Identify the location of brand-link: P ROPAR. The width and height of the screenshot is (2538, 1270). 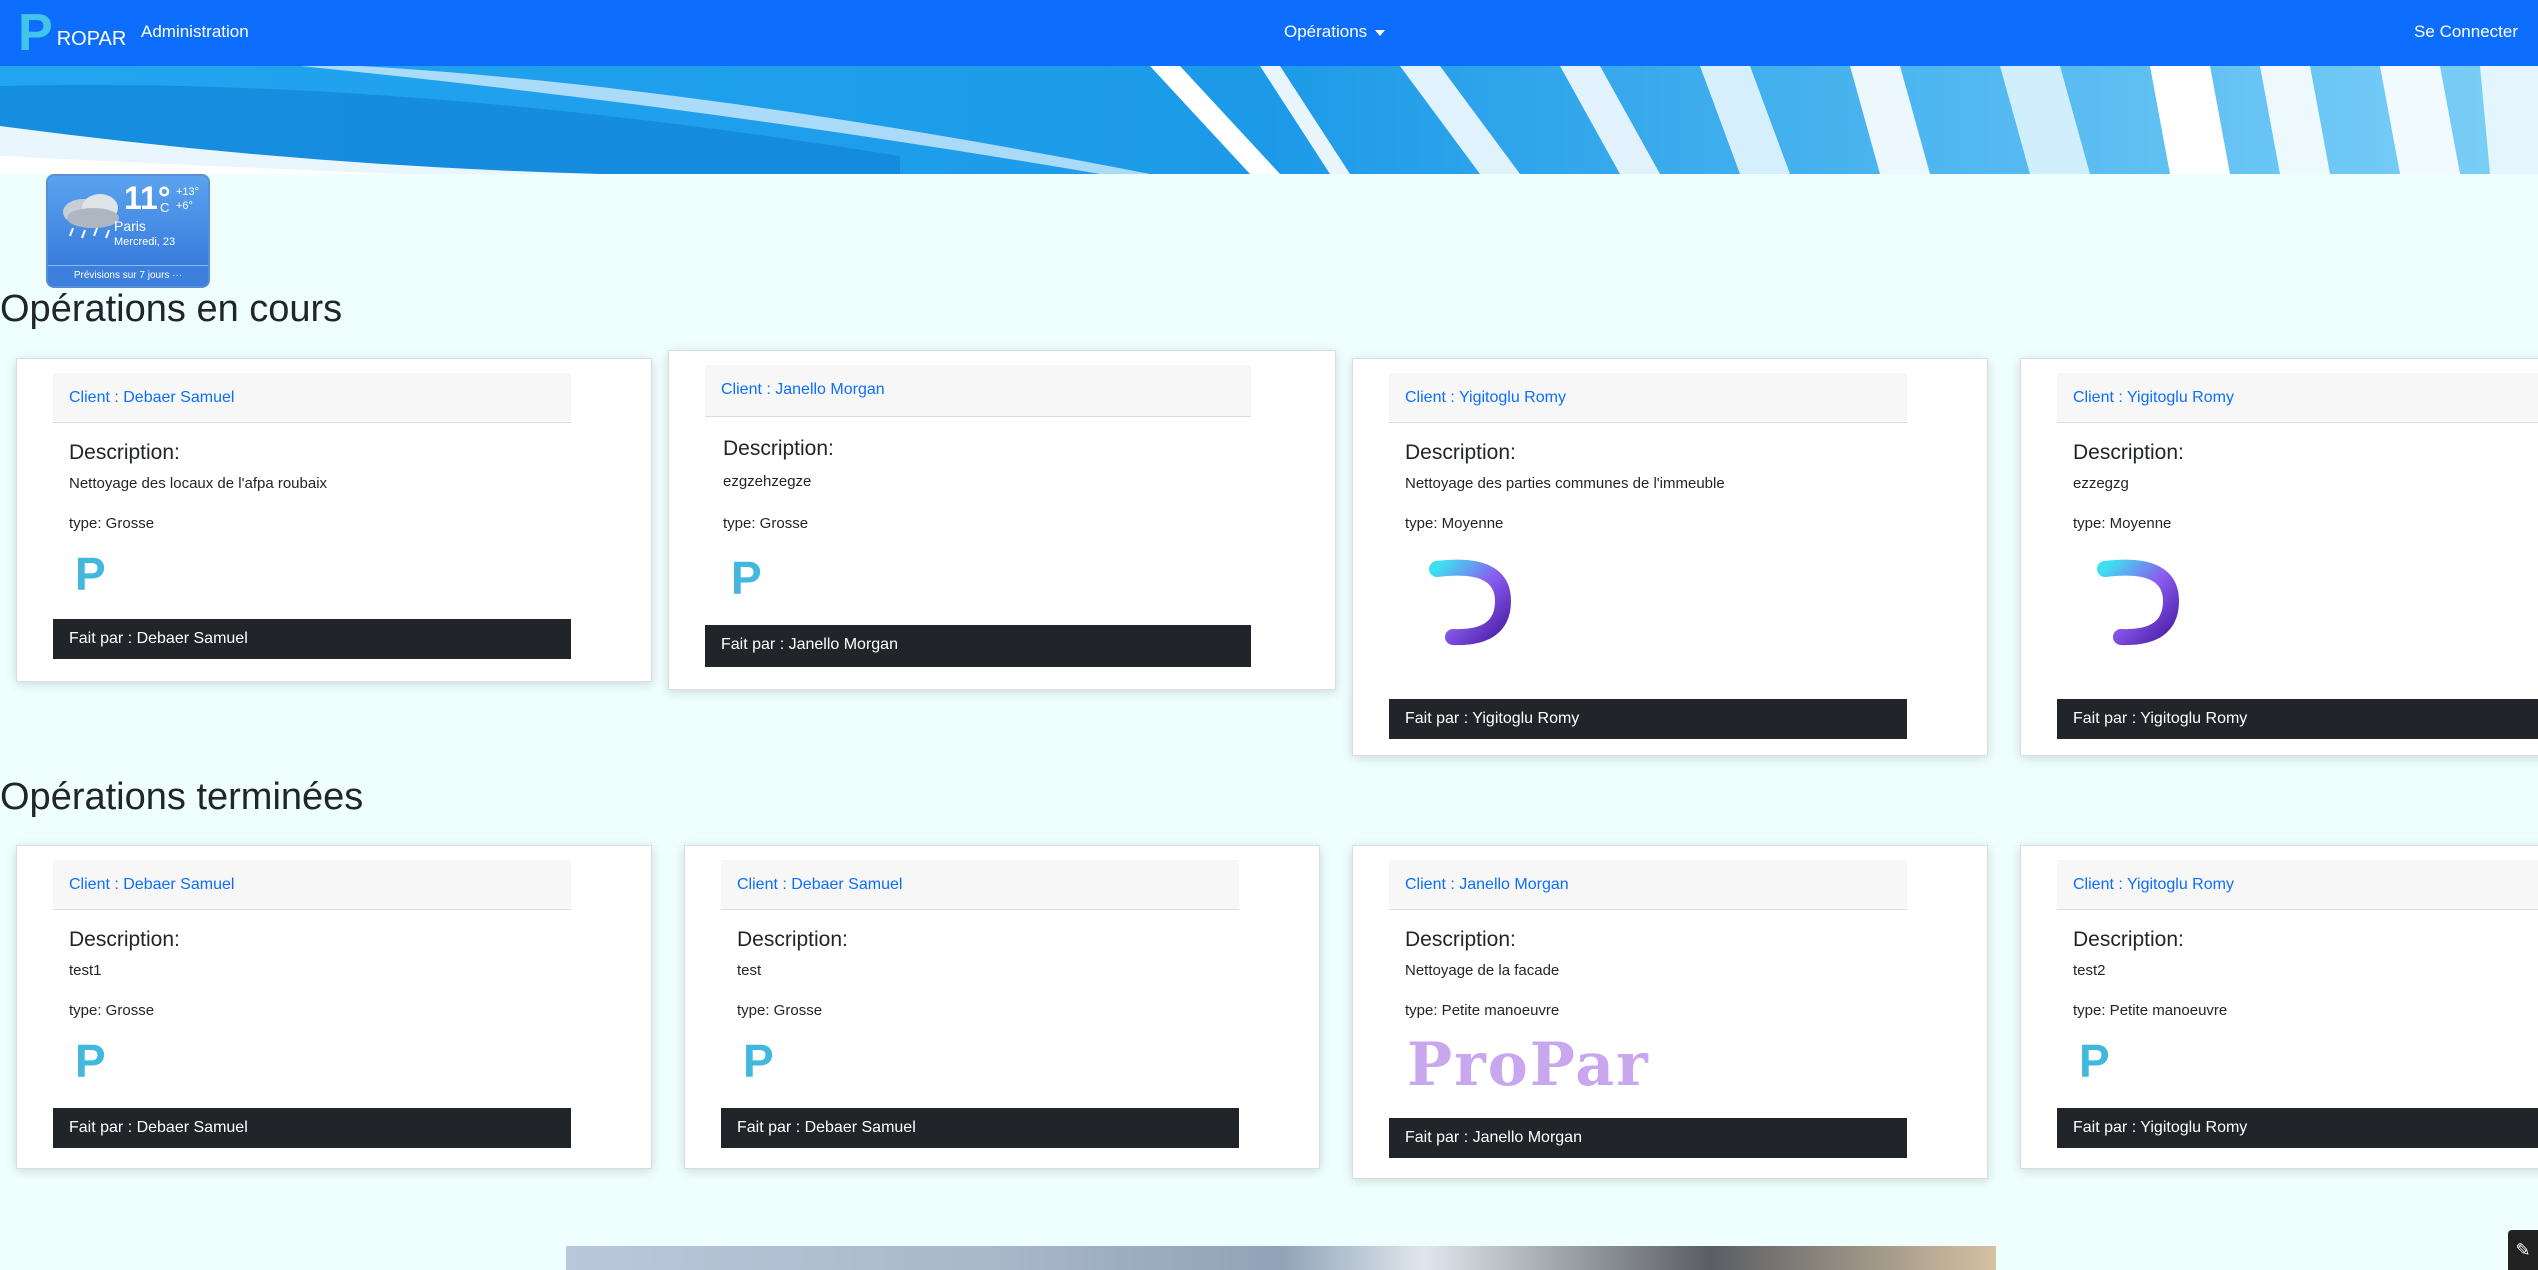
(72, 33).